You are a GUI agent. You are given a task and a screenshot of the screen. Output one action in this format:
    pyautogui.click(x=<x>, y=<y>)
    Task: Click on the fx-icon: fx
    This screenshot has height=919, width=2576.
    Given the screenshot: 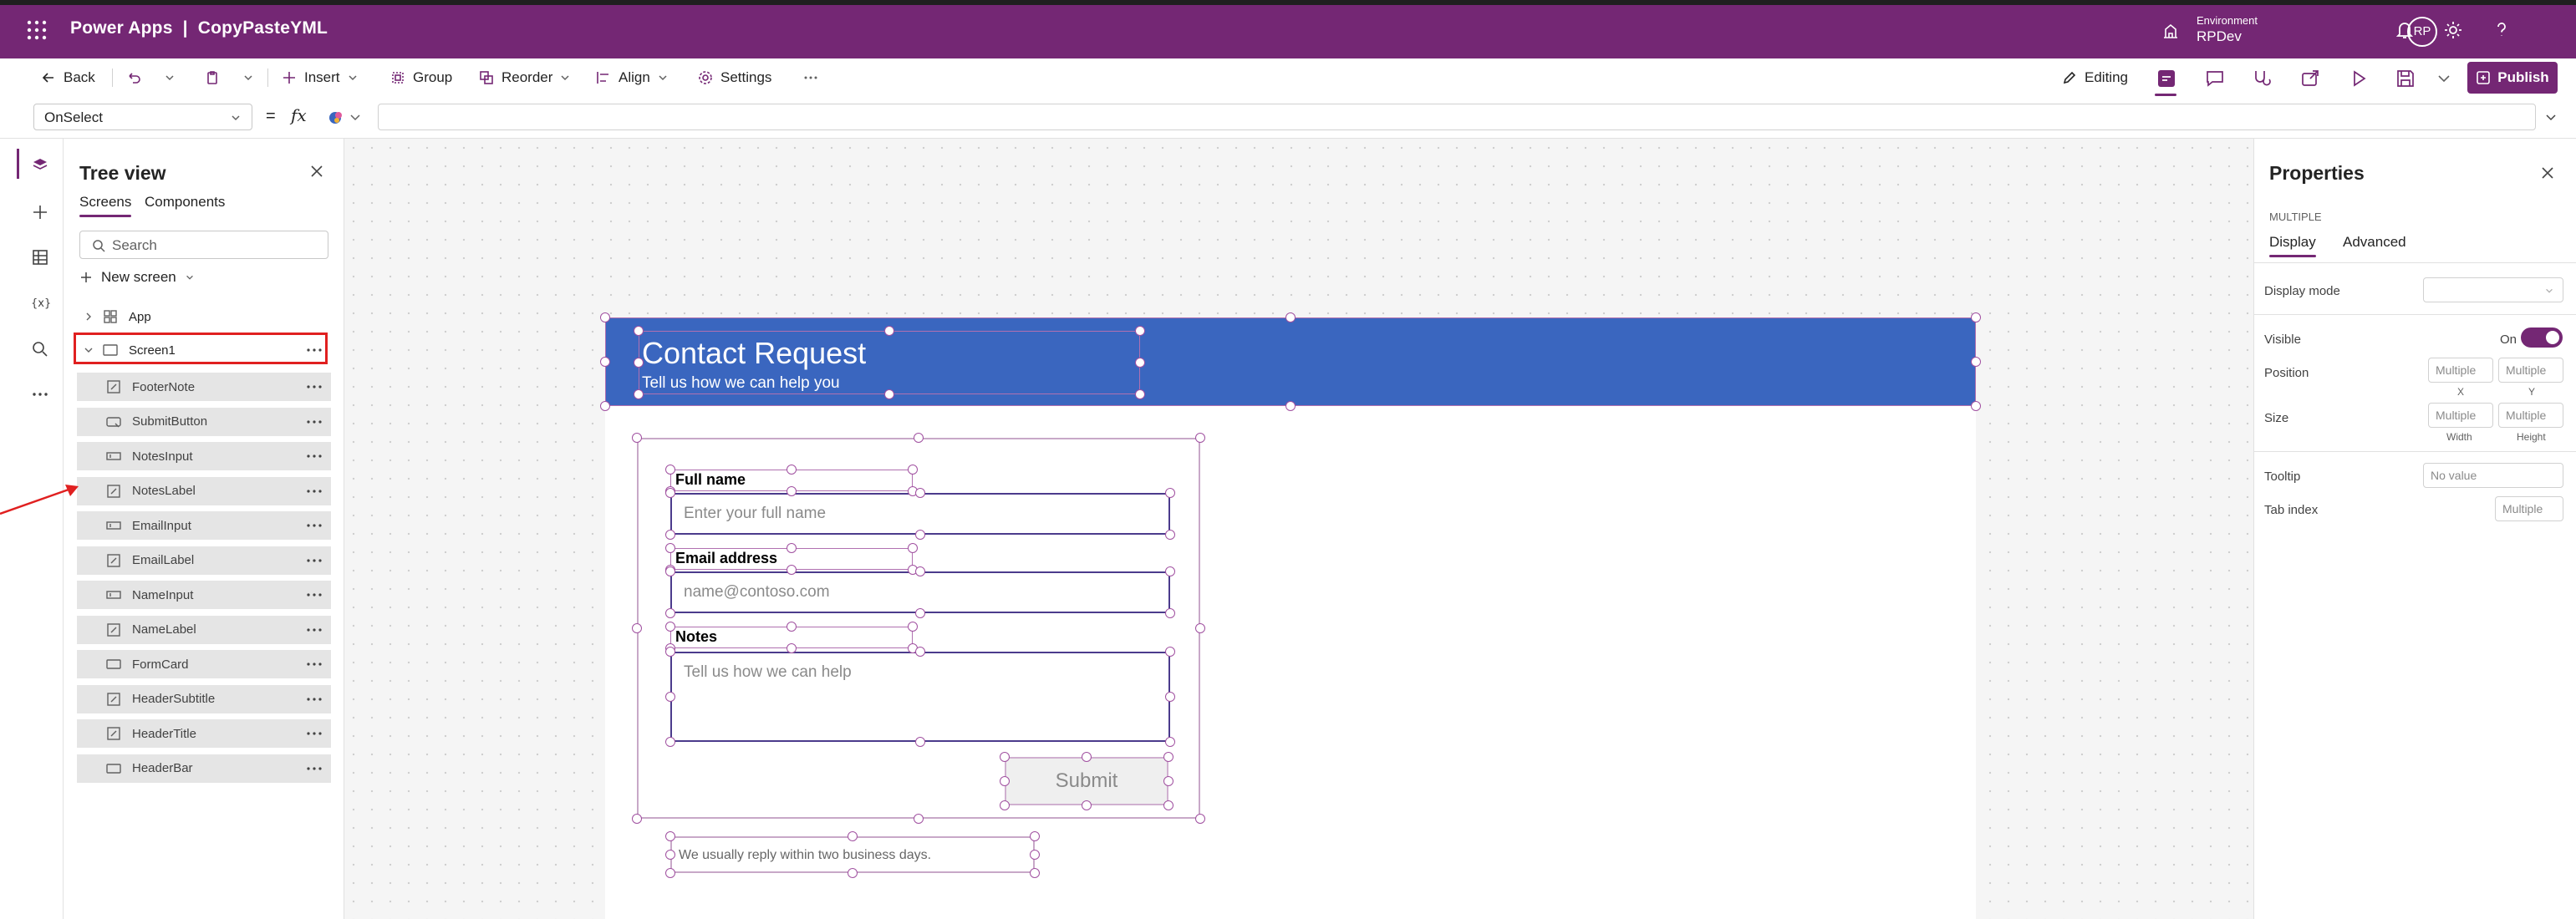 What is the action you would take?
    pyautogui.click(x=299, y=115)
    